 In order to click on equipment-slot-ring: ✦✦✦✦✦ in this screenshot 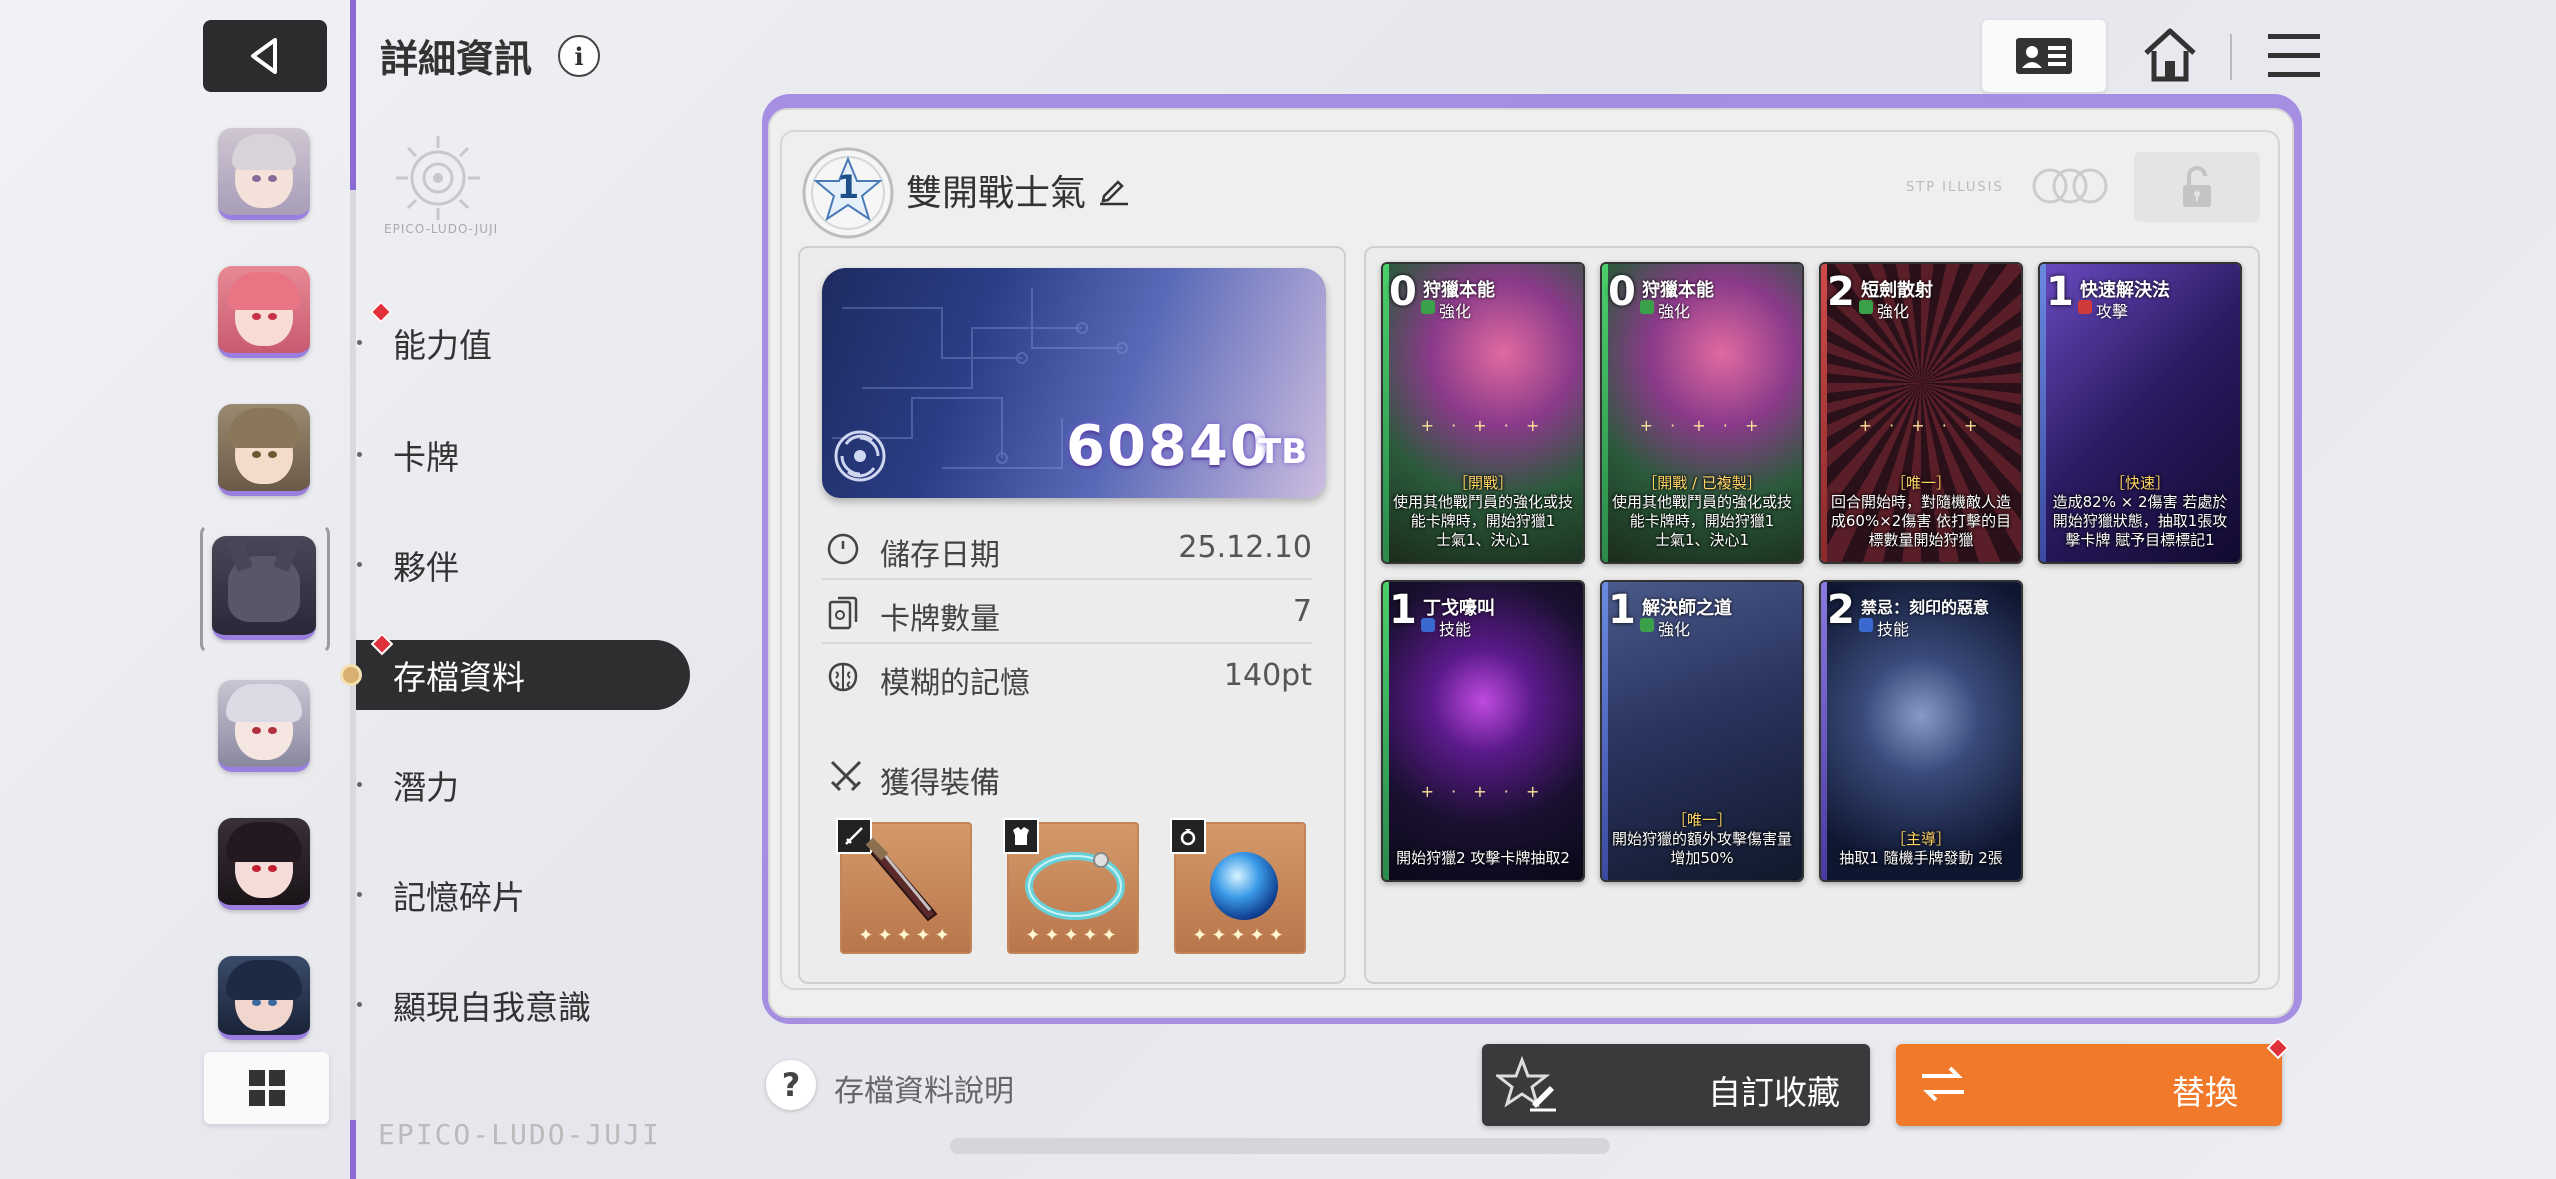, I will do `click(1071, 886)`.